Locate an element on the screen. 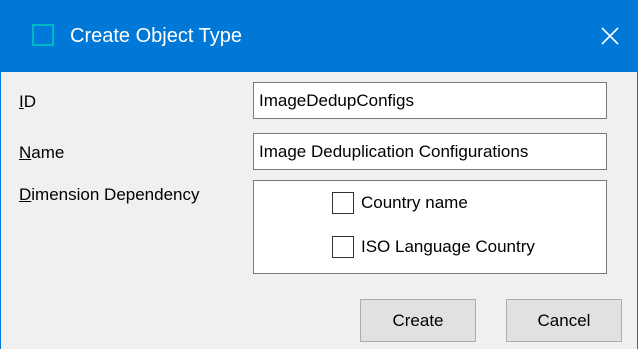 The image size is (638, 349). dimension-dependency-list: Country name ISO Language Country is located at coordinates (430, 227).